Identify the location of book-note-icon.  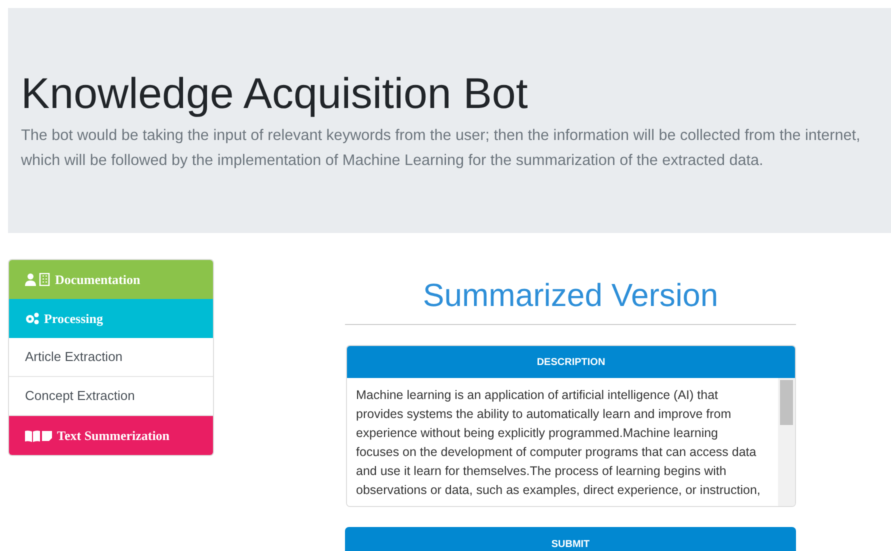
(39, 436).